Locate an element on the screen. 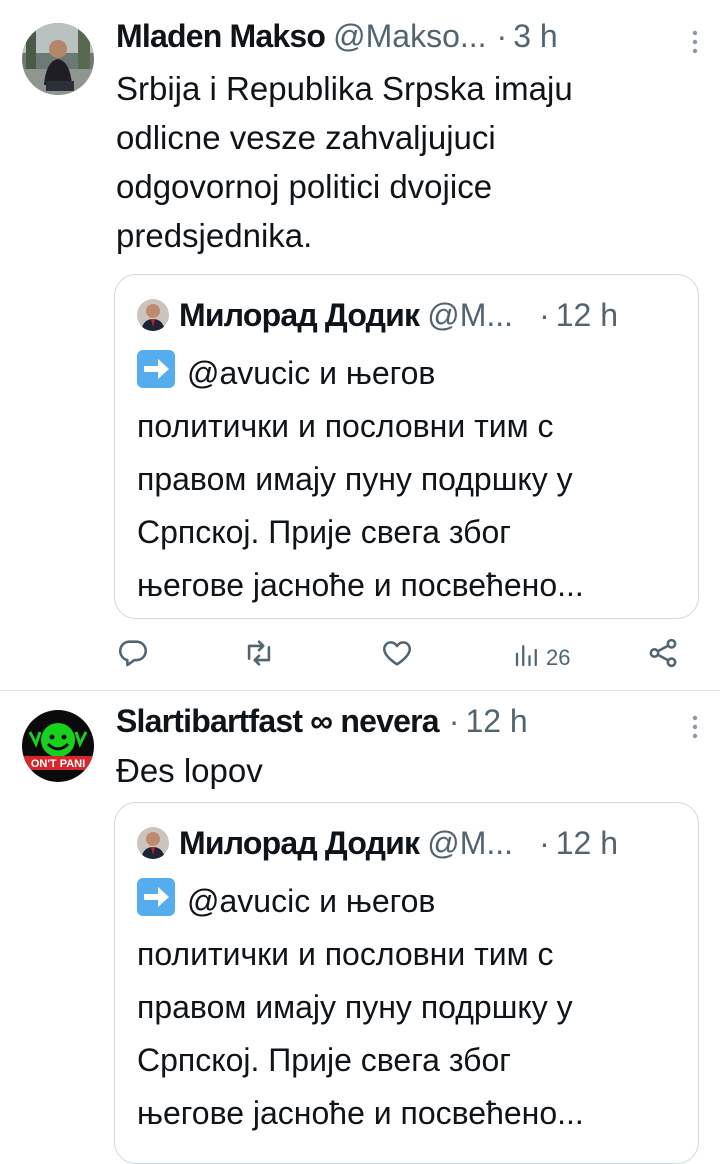 The image size is (720, 1164). tweet-header: Slartibartfast ∞ nevera · 12 h is located at coordinates (403, 723).